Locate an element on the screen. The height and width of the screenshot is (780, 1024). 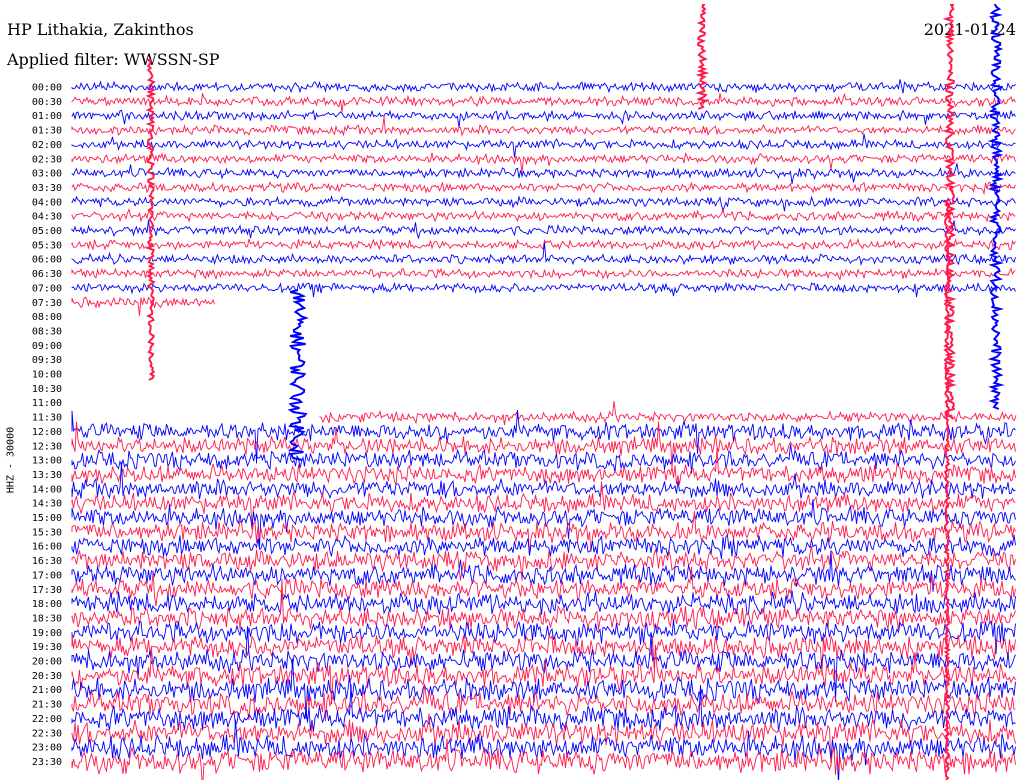
y-tick-label: 09:30 is located at coordinates (47, 360).